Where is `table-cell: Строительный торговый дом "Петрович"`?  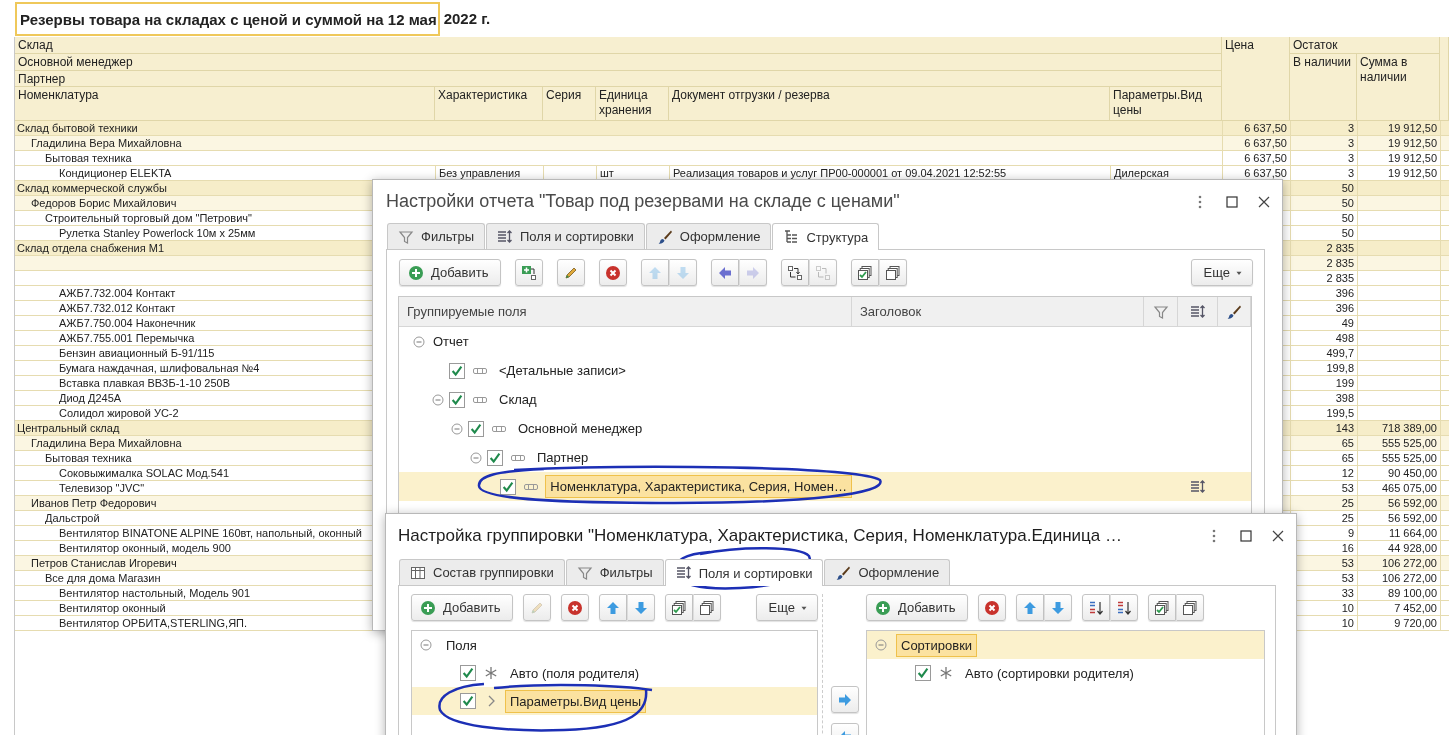 table-cell: Строительный торговый дом "Петрович" is located at coordinates (148, 218).